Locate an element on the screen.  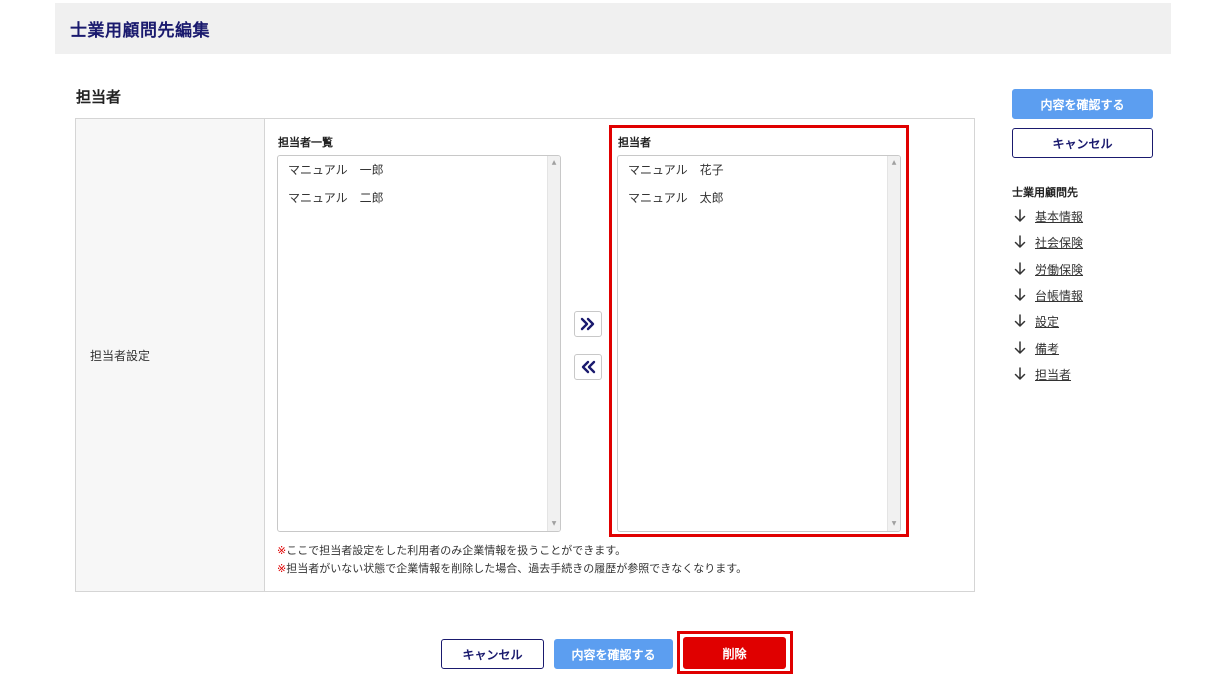
section-title: 担当者 is located at coordinates (99, 97).